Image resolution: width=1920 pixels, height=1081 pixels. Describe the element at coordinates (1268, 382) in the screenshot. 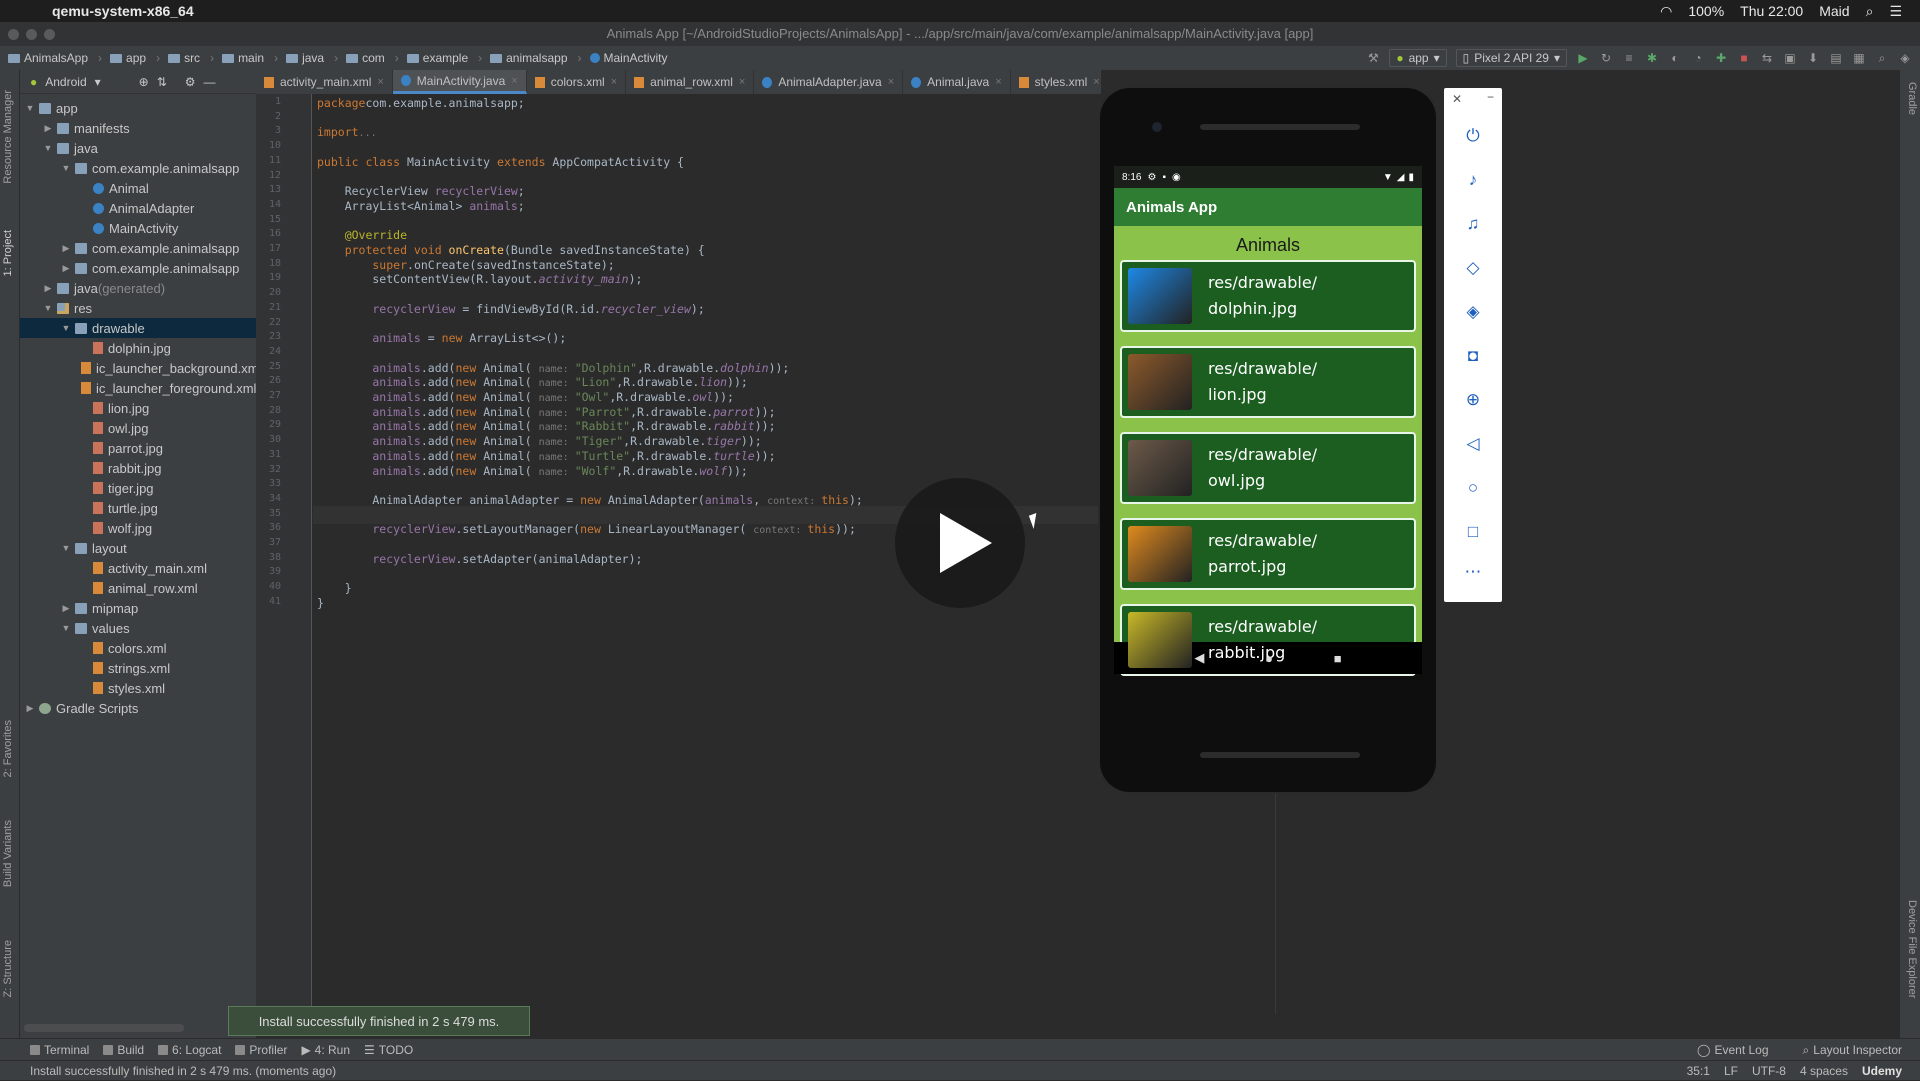

I see `animal-row: res/drawable/lion.jpg` at that location.